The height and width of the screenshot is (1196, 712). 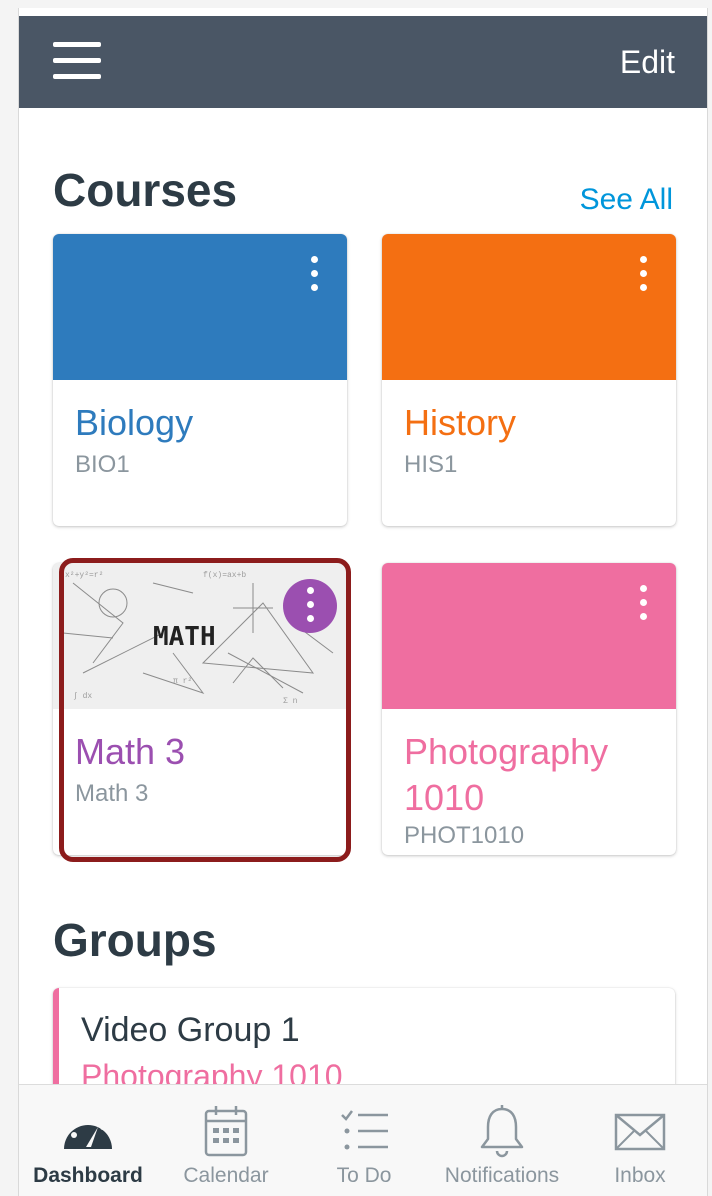 I want to click on svg-text: Σ n, so click(x=290, y=701).